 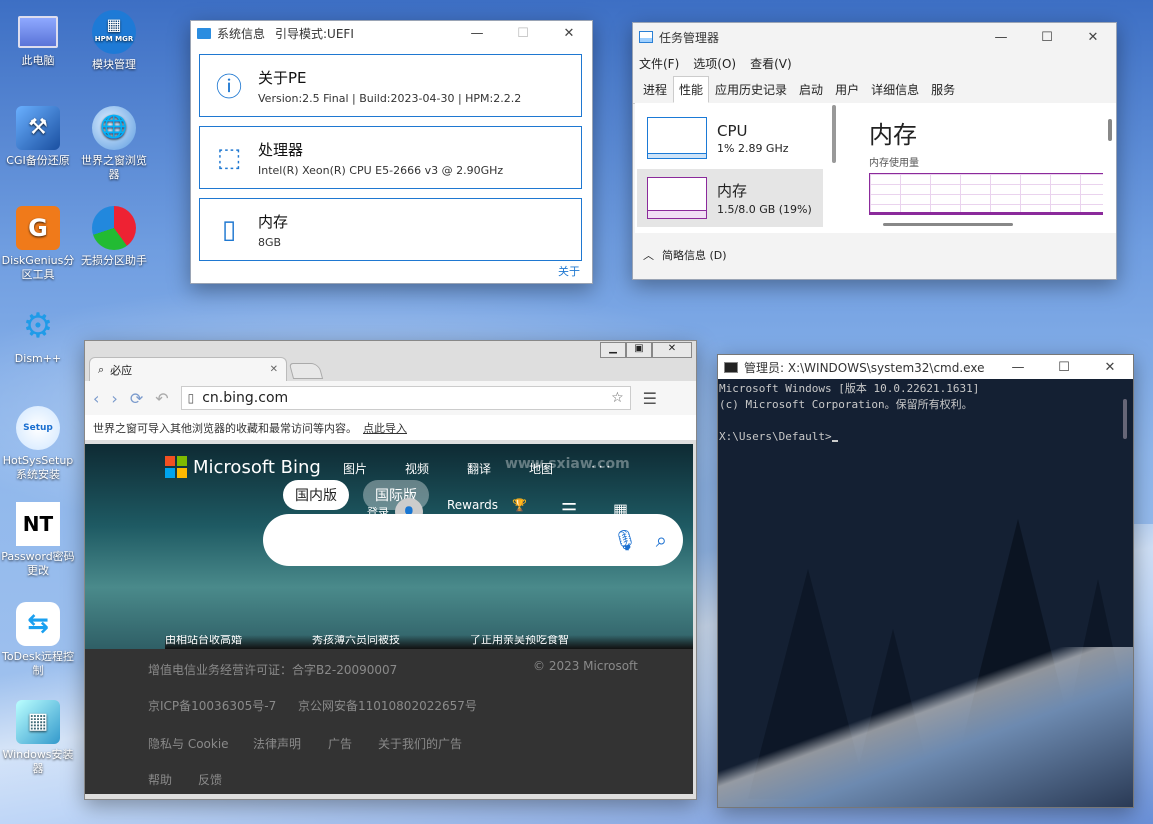 I want to click on bing-logo: Microsoft Bing, so click(x=243, y=467).